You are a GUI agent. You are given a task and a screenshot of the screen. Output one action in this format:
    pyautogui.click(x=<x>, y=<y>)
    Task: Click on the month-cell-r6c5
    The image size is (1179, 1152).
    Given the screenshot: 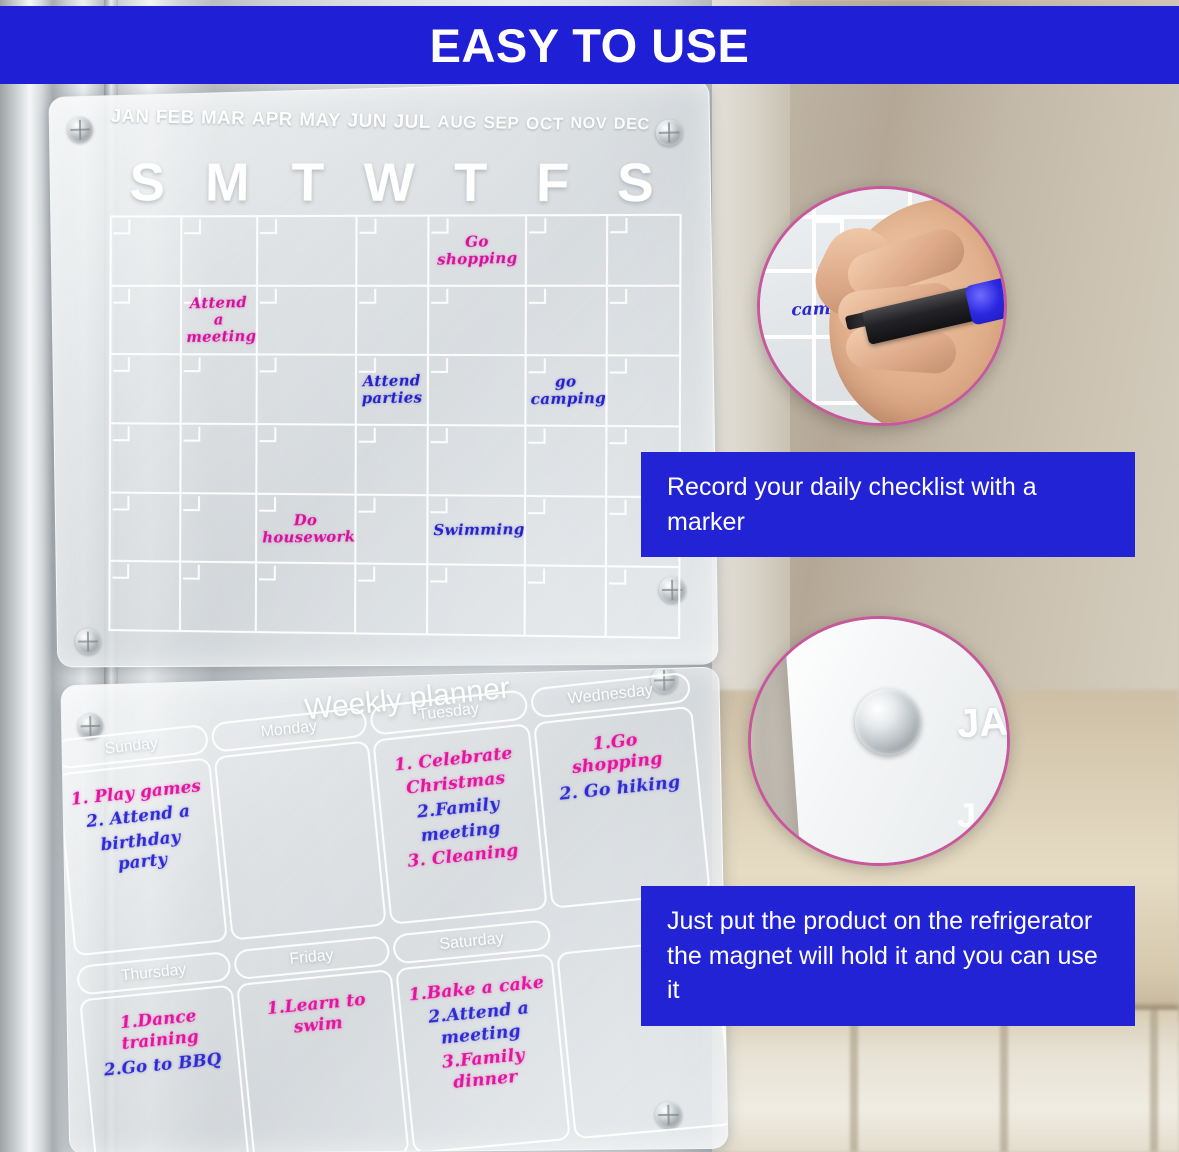 What is the action you would take?
    pyautogui.click(x=476, y=601)
    